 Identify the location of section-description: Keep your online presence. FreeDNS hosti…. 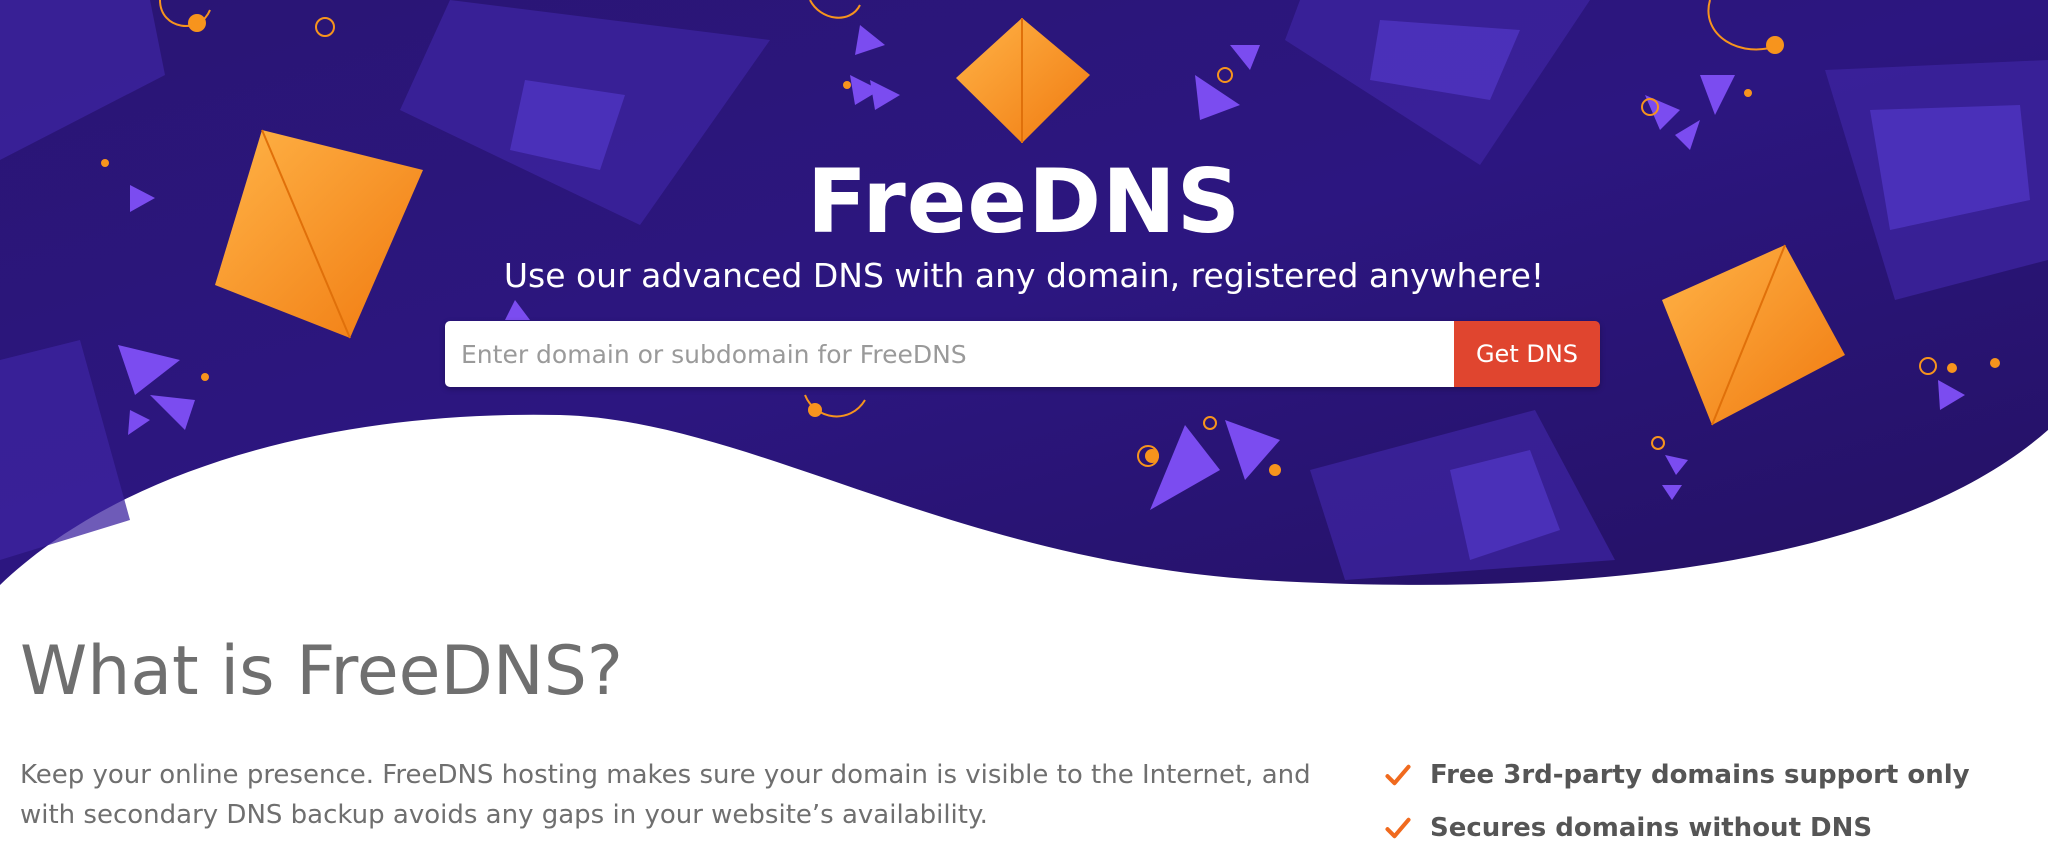
(665, 795).